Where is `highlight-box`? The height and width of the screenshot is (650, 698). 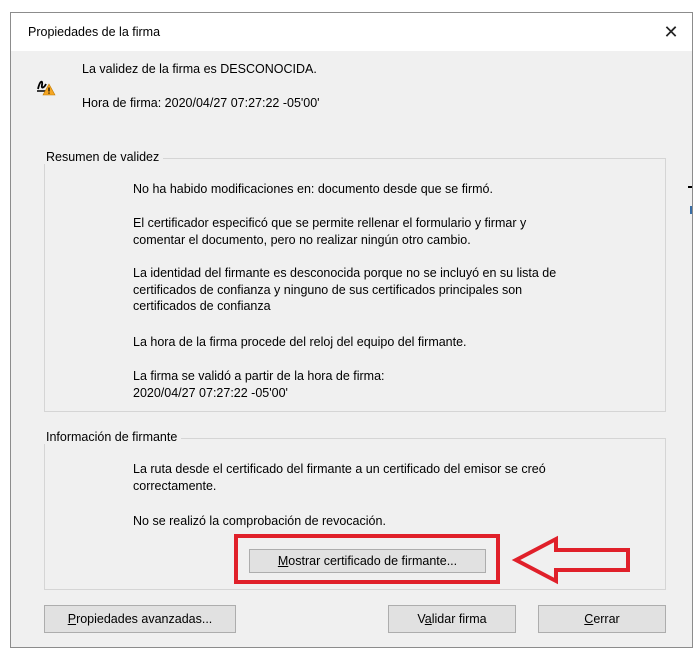 highlight-box is located at coordinates (367, 559).